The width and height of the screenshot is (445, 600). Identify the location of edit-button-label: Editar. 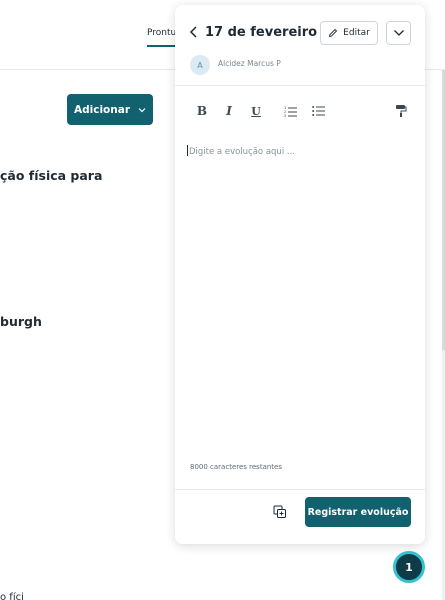
(356, 33).